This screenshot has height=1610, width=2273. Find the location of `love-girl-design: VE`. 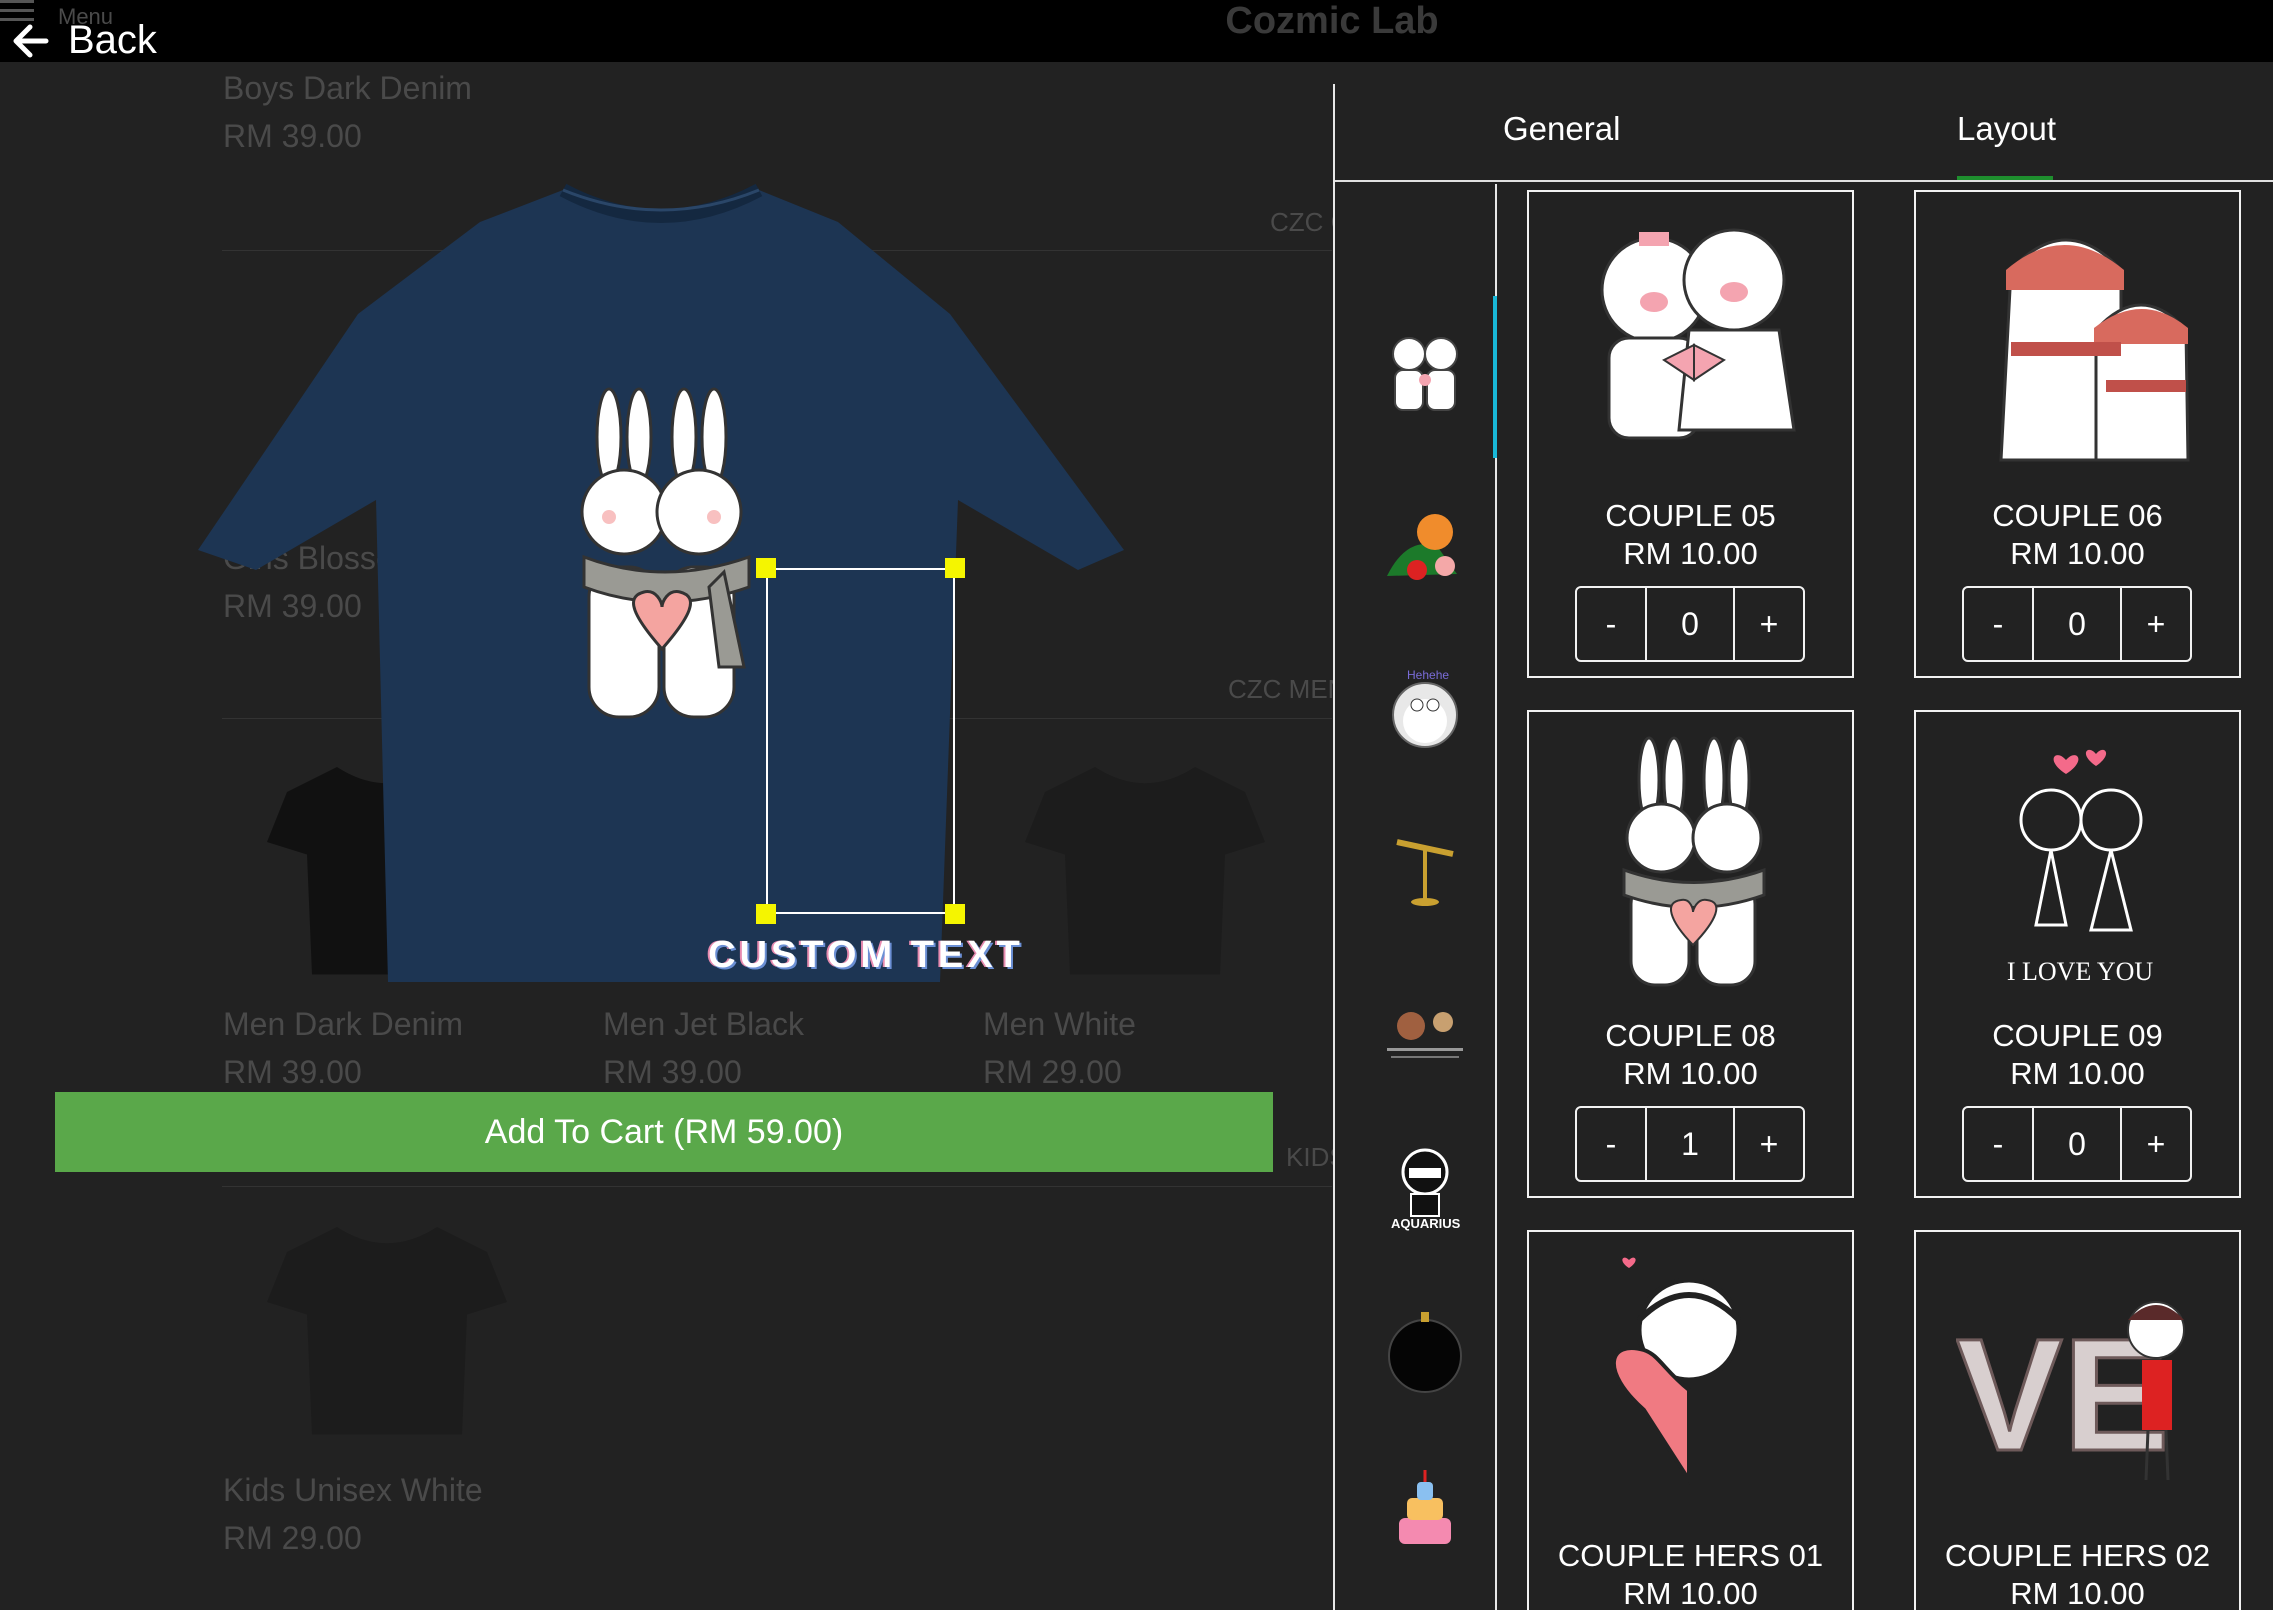

love-girl-design: VE is located at coordinates (2070, 1393).